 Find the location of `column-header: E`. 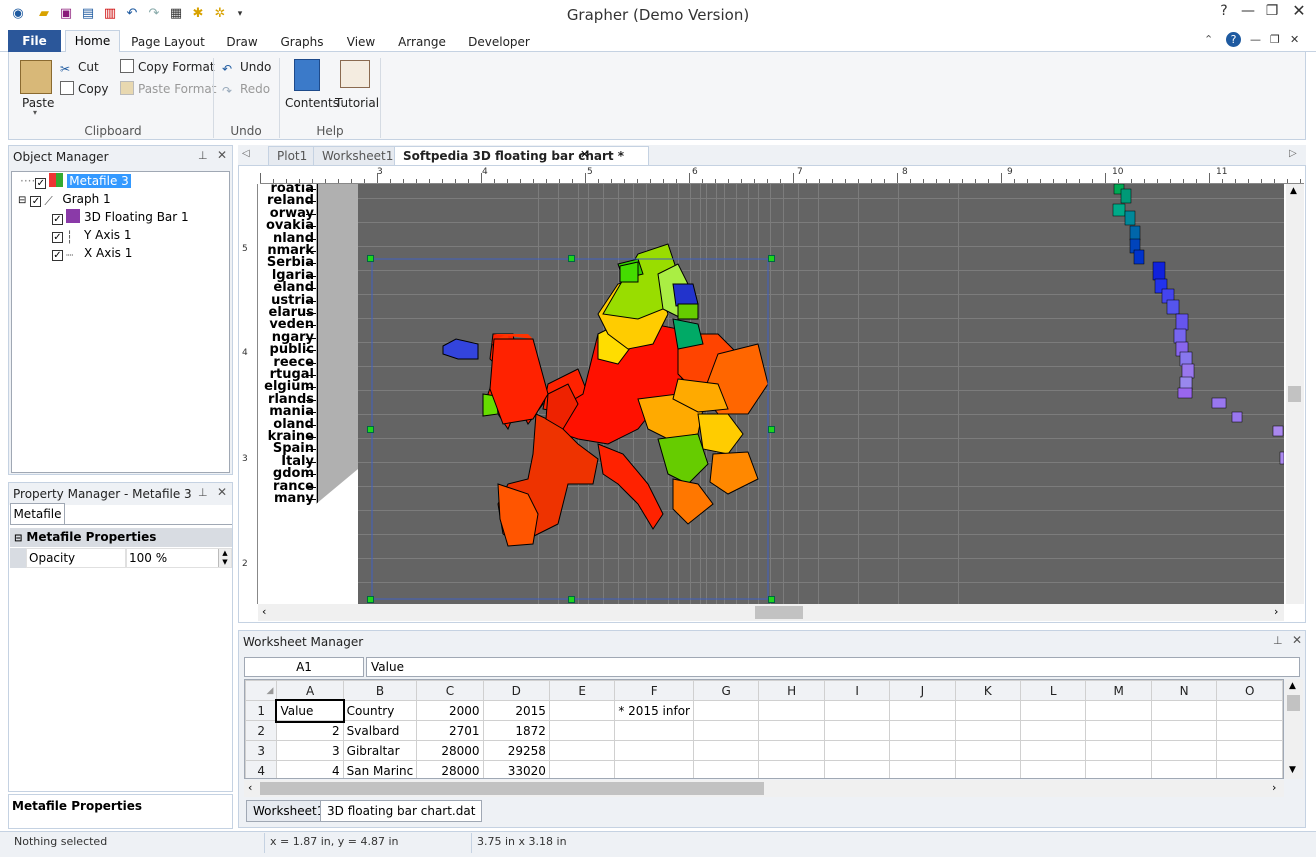

column-header: E is located at coordinates (582, 690).